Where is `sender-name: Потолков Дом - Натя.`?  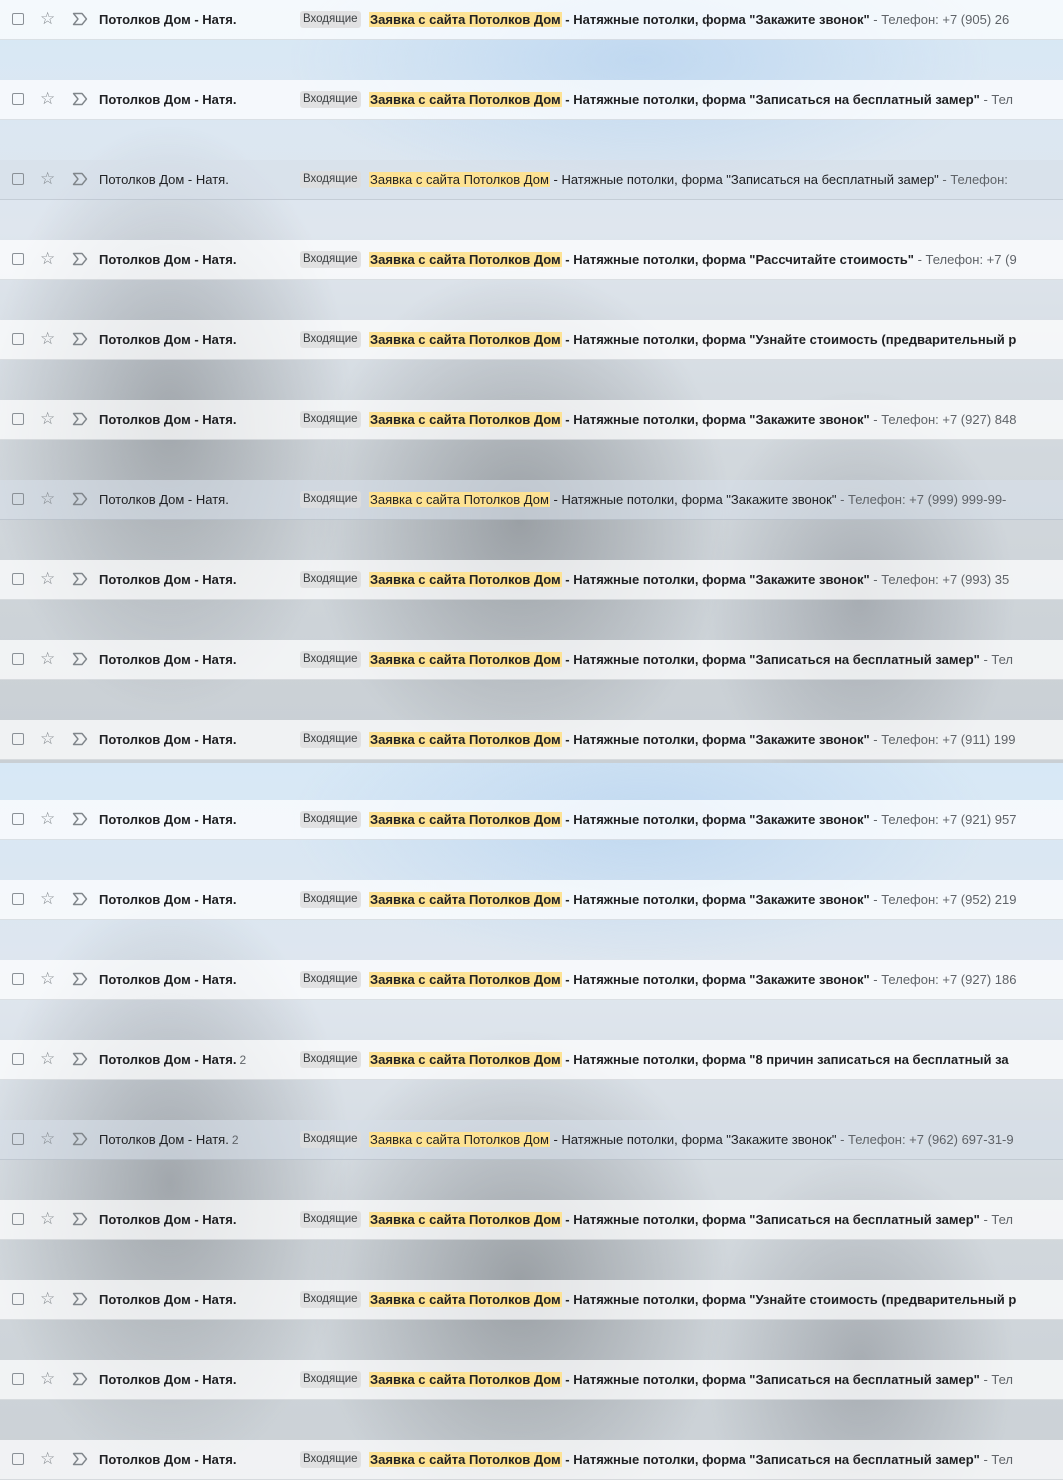
sender-name: Потолков Дом - Натя. is located at coordinates (169, 99).